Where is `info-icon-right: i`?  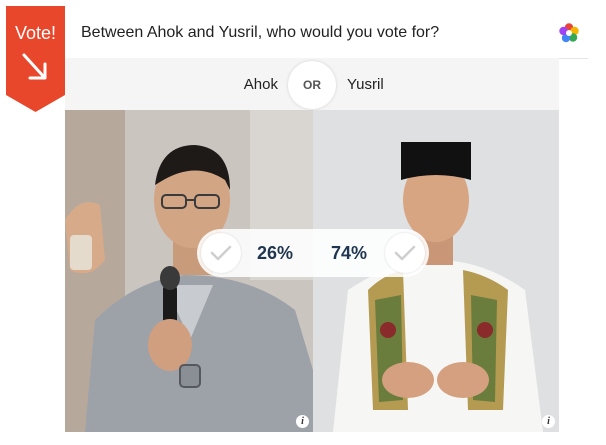
info-icon-right: i is located at coordinates (548, 421).